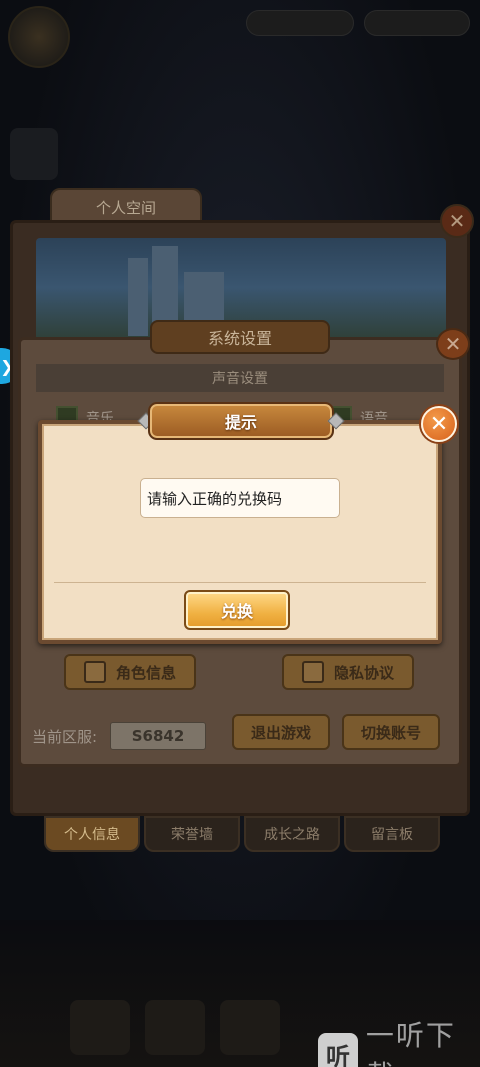 The image size is (480, 1067). I want to click on switch-account-button: 切换账号, so click(391, 732).